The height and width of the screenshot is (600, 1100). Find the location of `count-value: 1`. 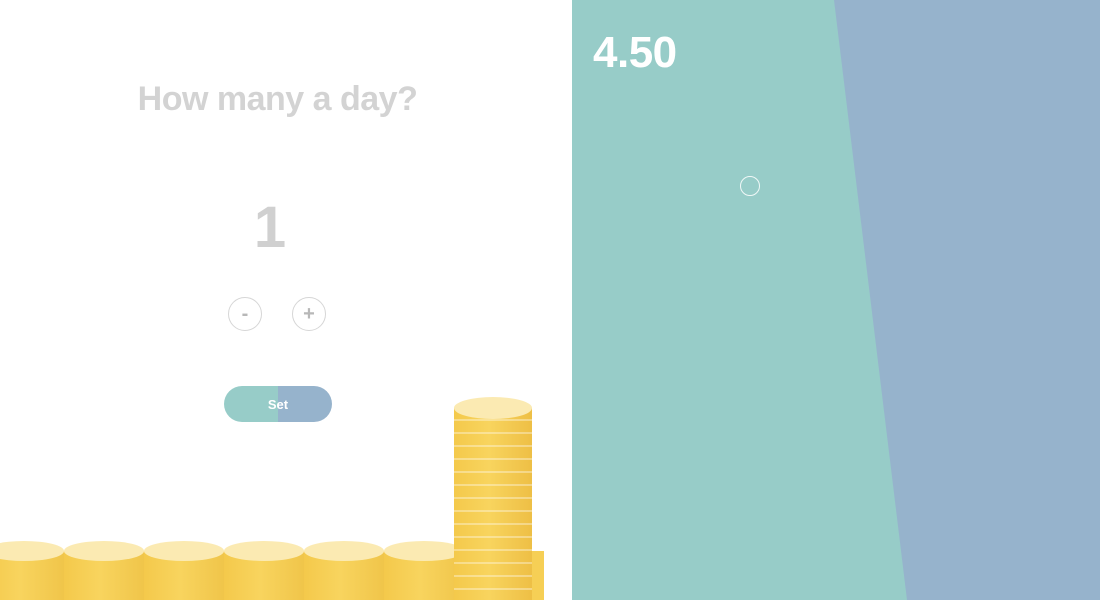

count-value: 1 is located at coordinates (270, 227).